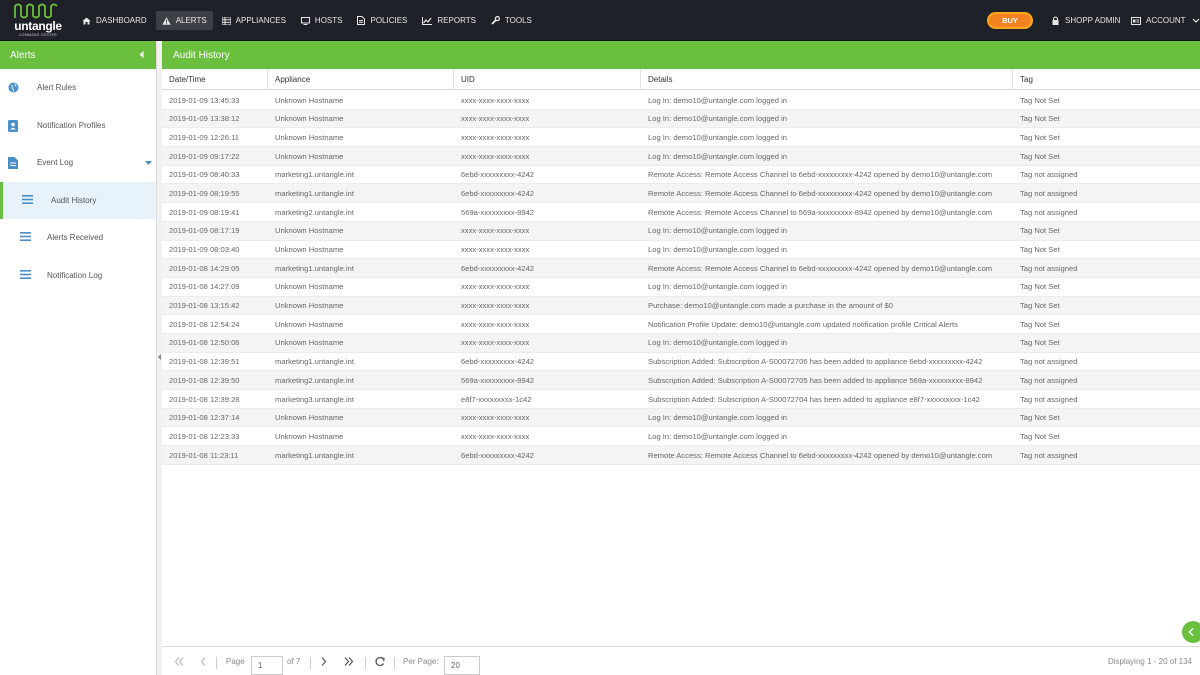  I want to click on cell-datetime: 2019-01-08 12:39:51, so click(204, 362).